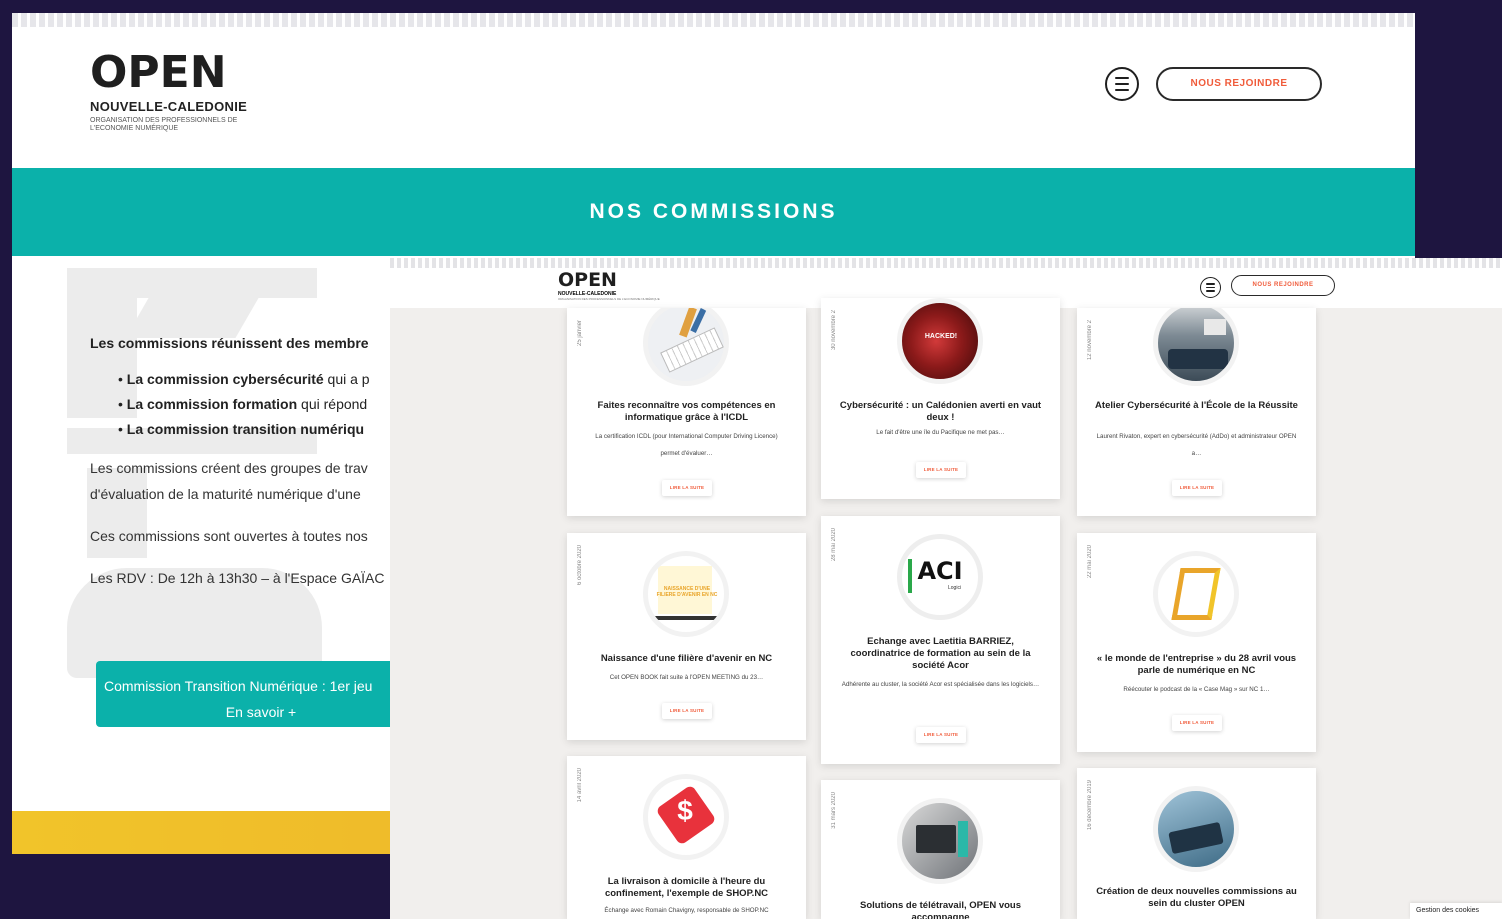 This screenshot has width=1502, height=919. I want to click on cookie-settings-button: Gestion des cookies, so click(1456, 911).